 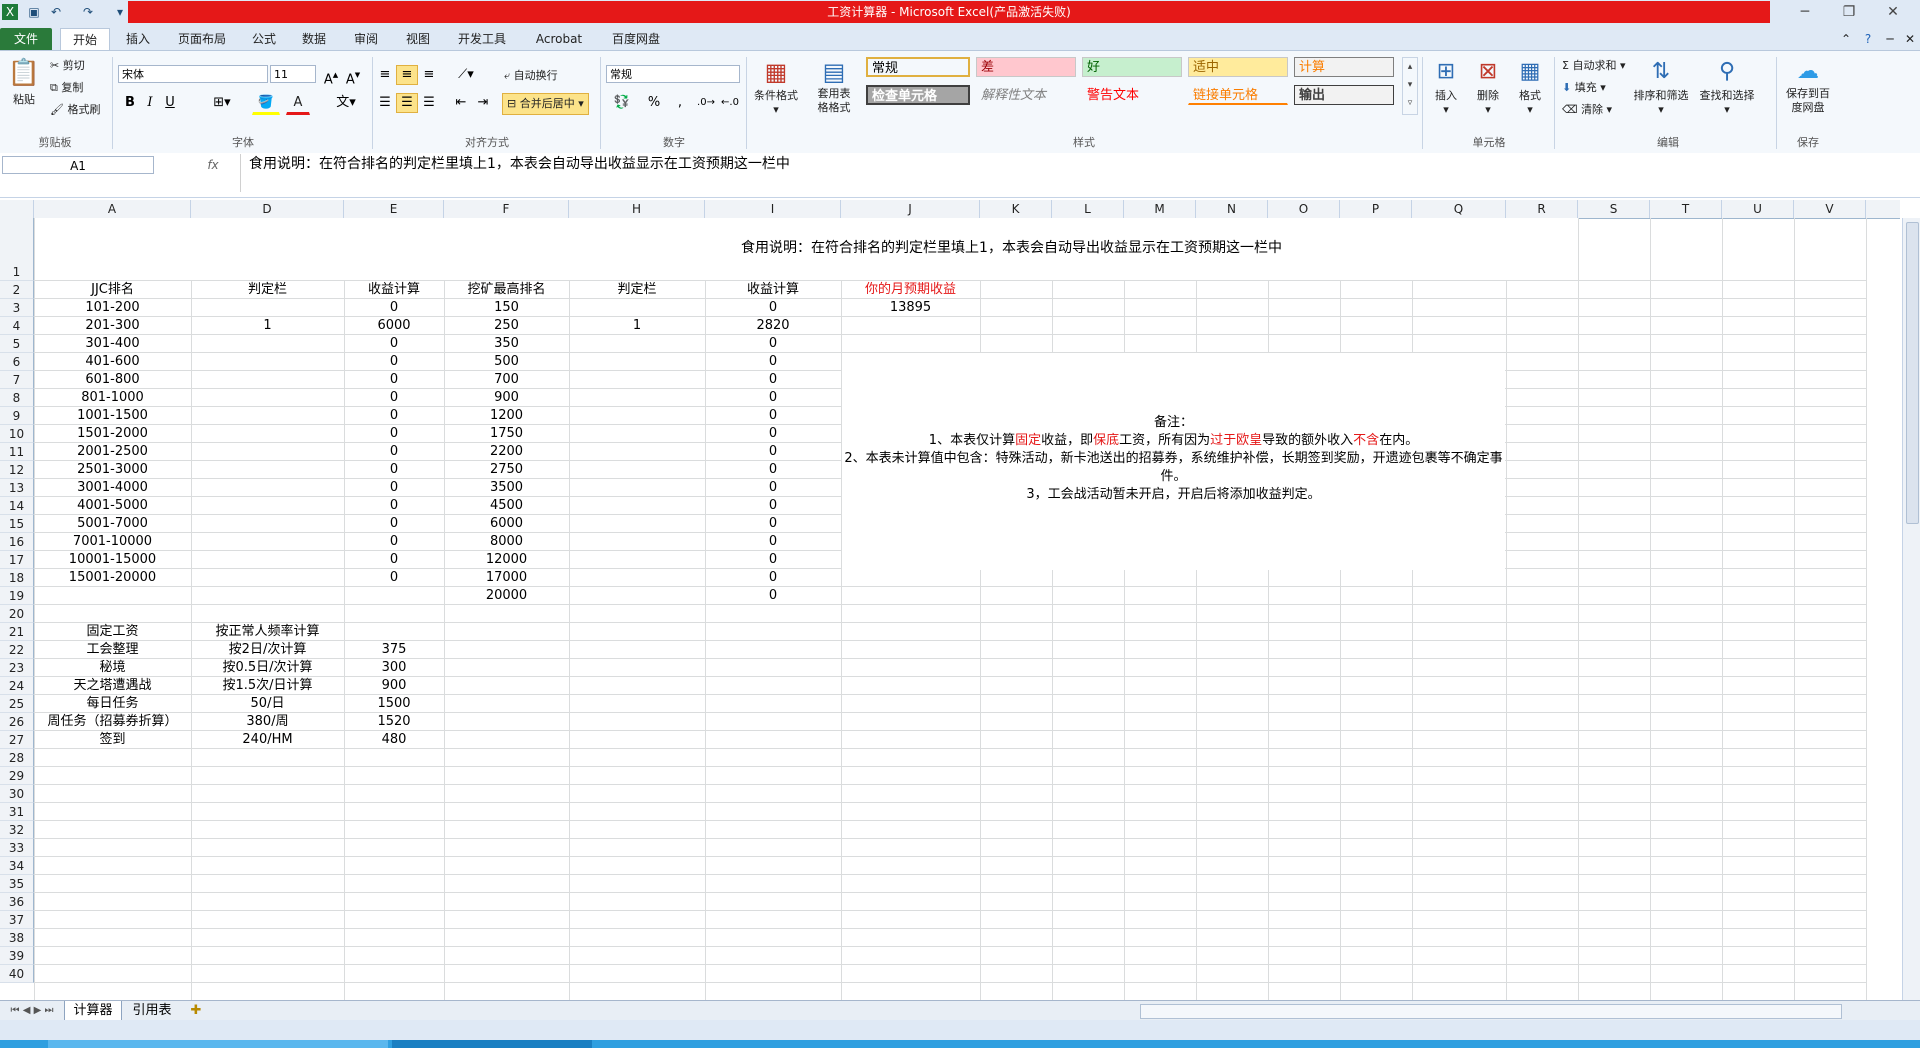 What do you see at coordinates (506, 379) in the screenshot?
I see `rank-cell-f: 700` at bounding box center [506, 379].